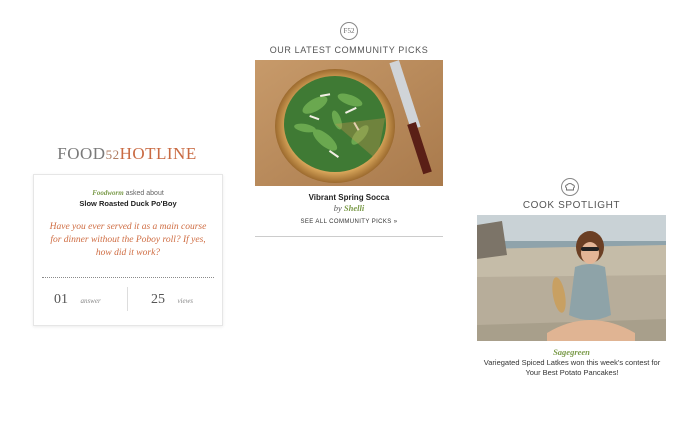 Image resolution: width=700 pixels, height=437 pixels. I want to click on spotlight-image, so click(571, 278).